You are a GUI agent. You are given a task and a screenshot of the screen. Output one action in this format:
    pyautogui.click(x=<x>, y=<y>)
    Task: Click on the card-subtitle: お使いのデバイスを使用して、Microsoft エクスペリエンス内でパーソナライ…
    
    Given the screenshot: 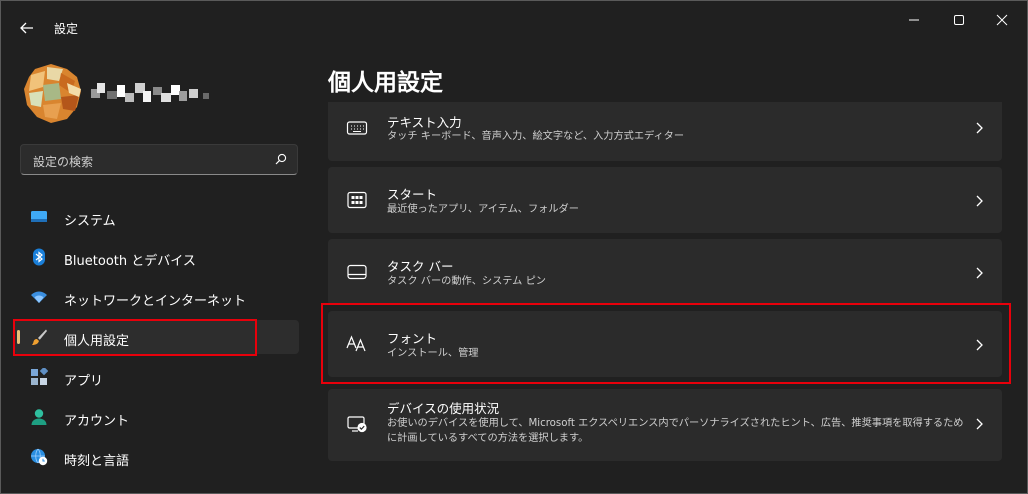 What is the action you would take?
    pyautogui.click(x=675, y=431)
    